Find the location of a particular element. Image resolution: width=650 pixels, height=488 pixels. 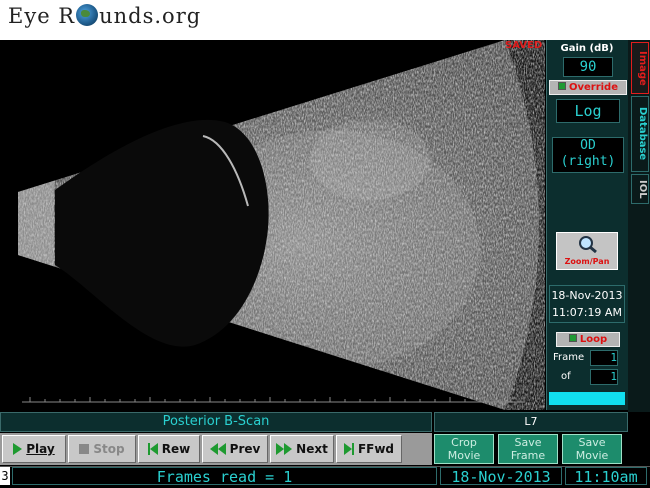

override-led-icon is located at coordinates (561, 86).